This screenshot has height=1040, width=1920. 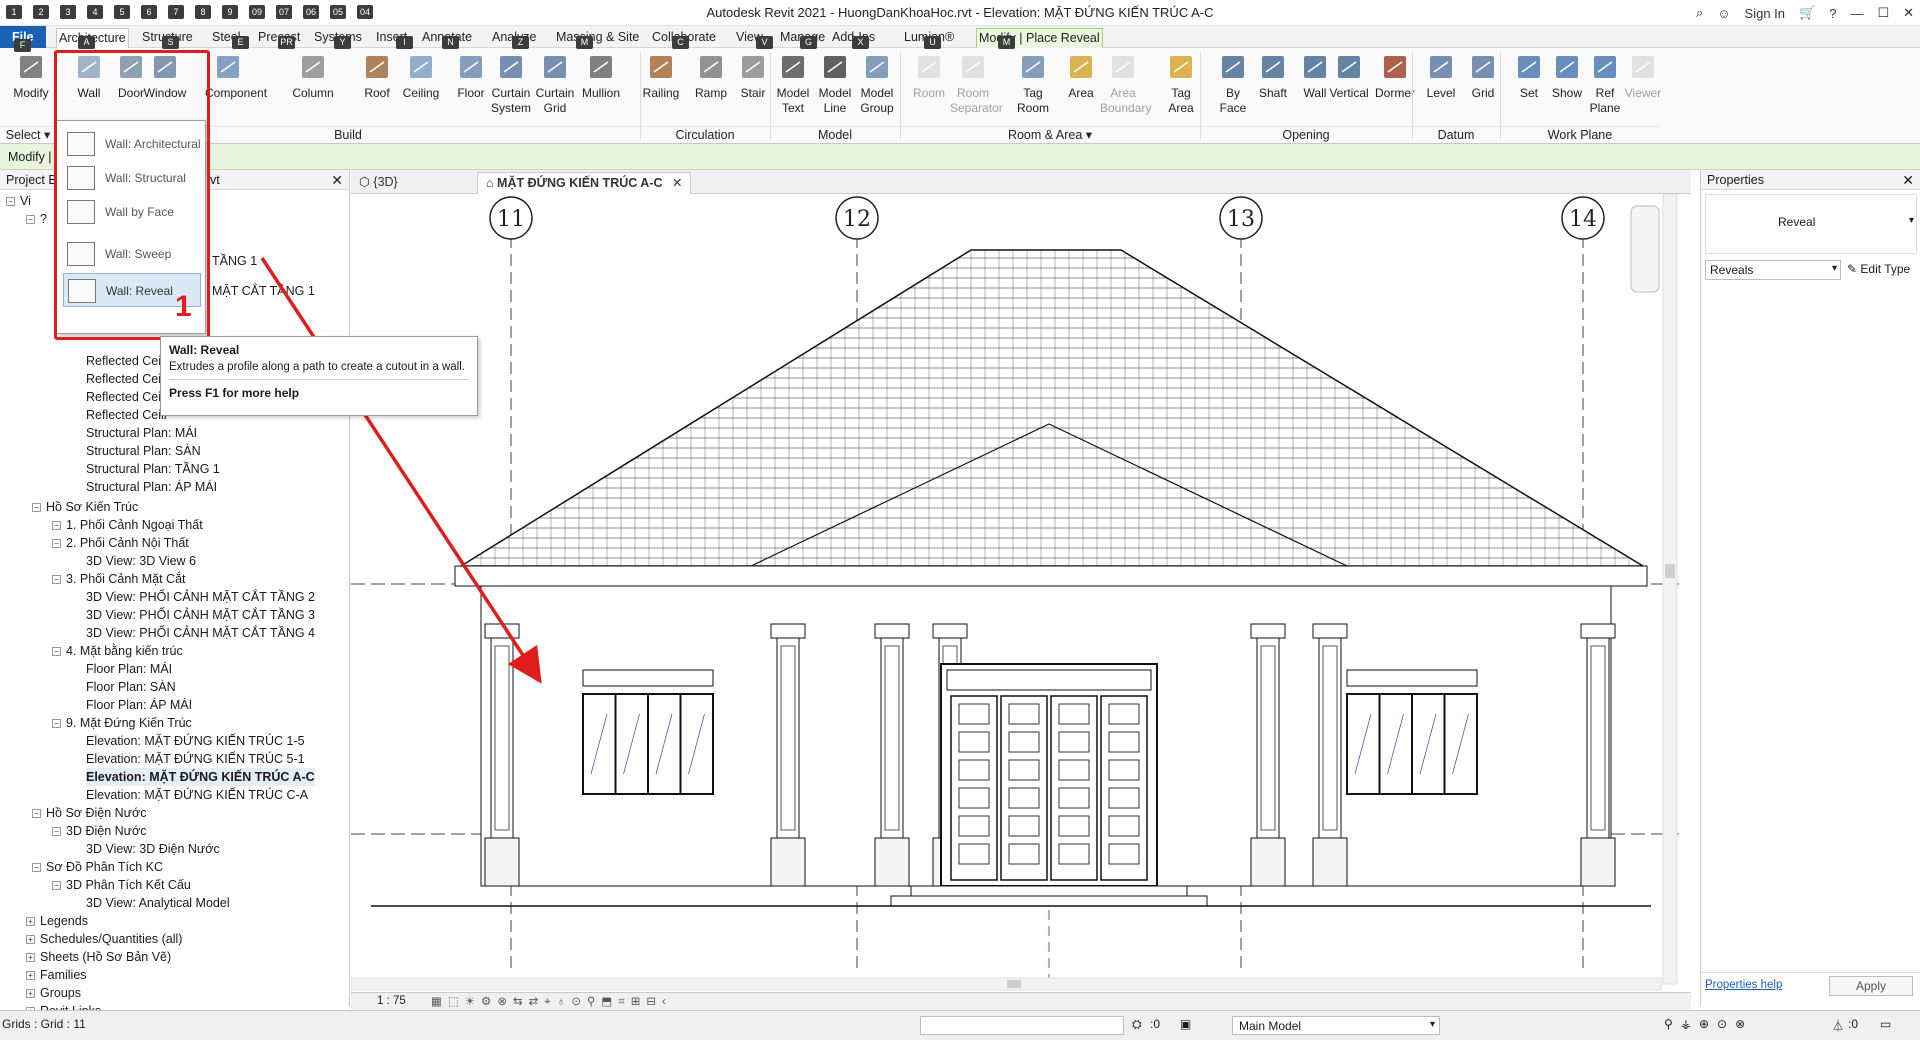 What do you see at coordinates (421, 76) in the screenshot?
I see `ribbon-button-ceiling-7: Ceiling` at bounding box center [421, 76].